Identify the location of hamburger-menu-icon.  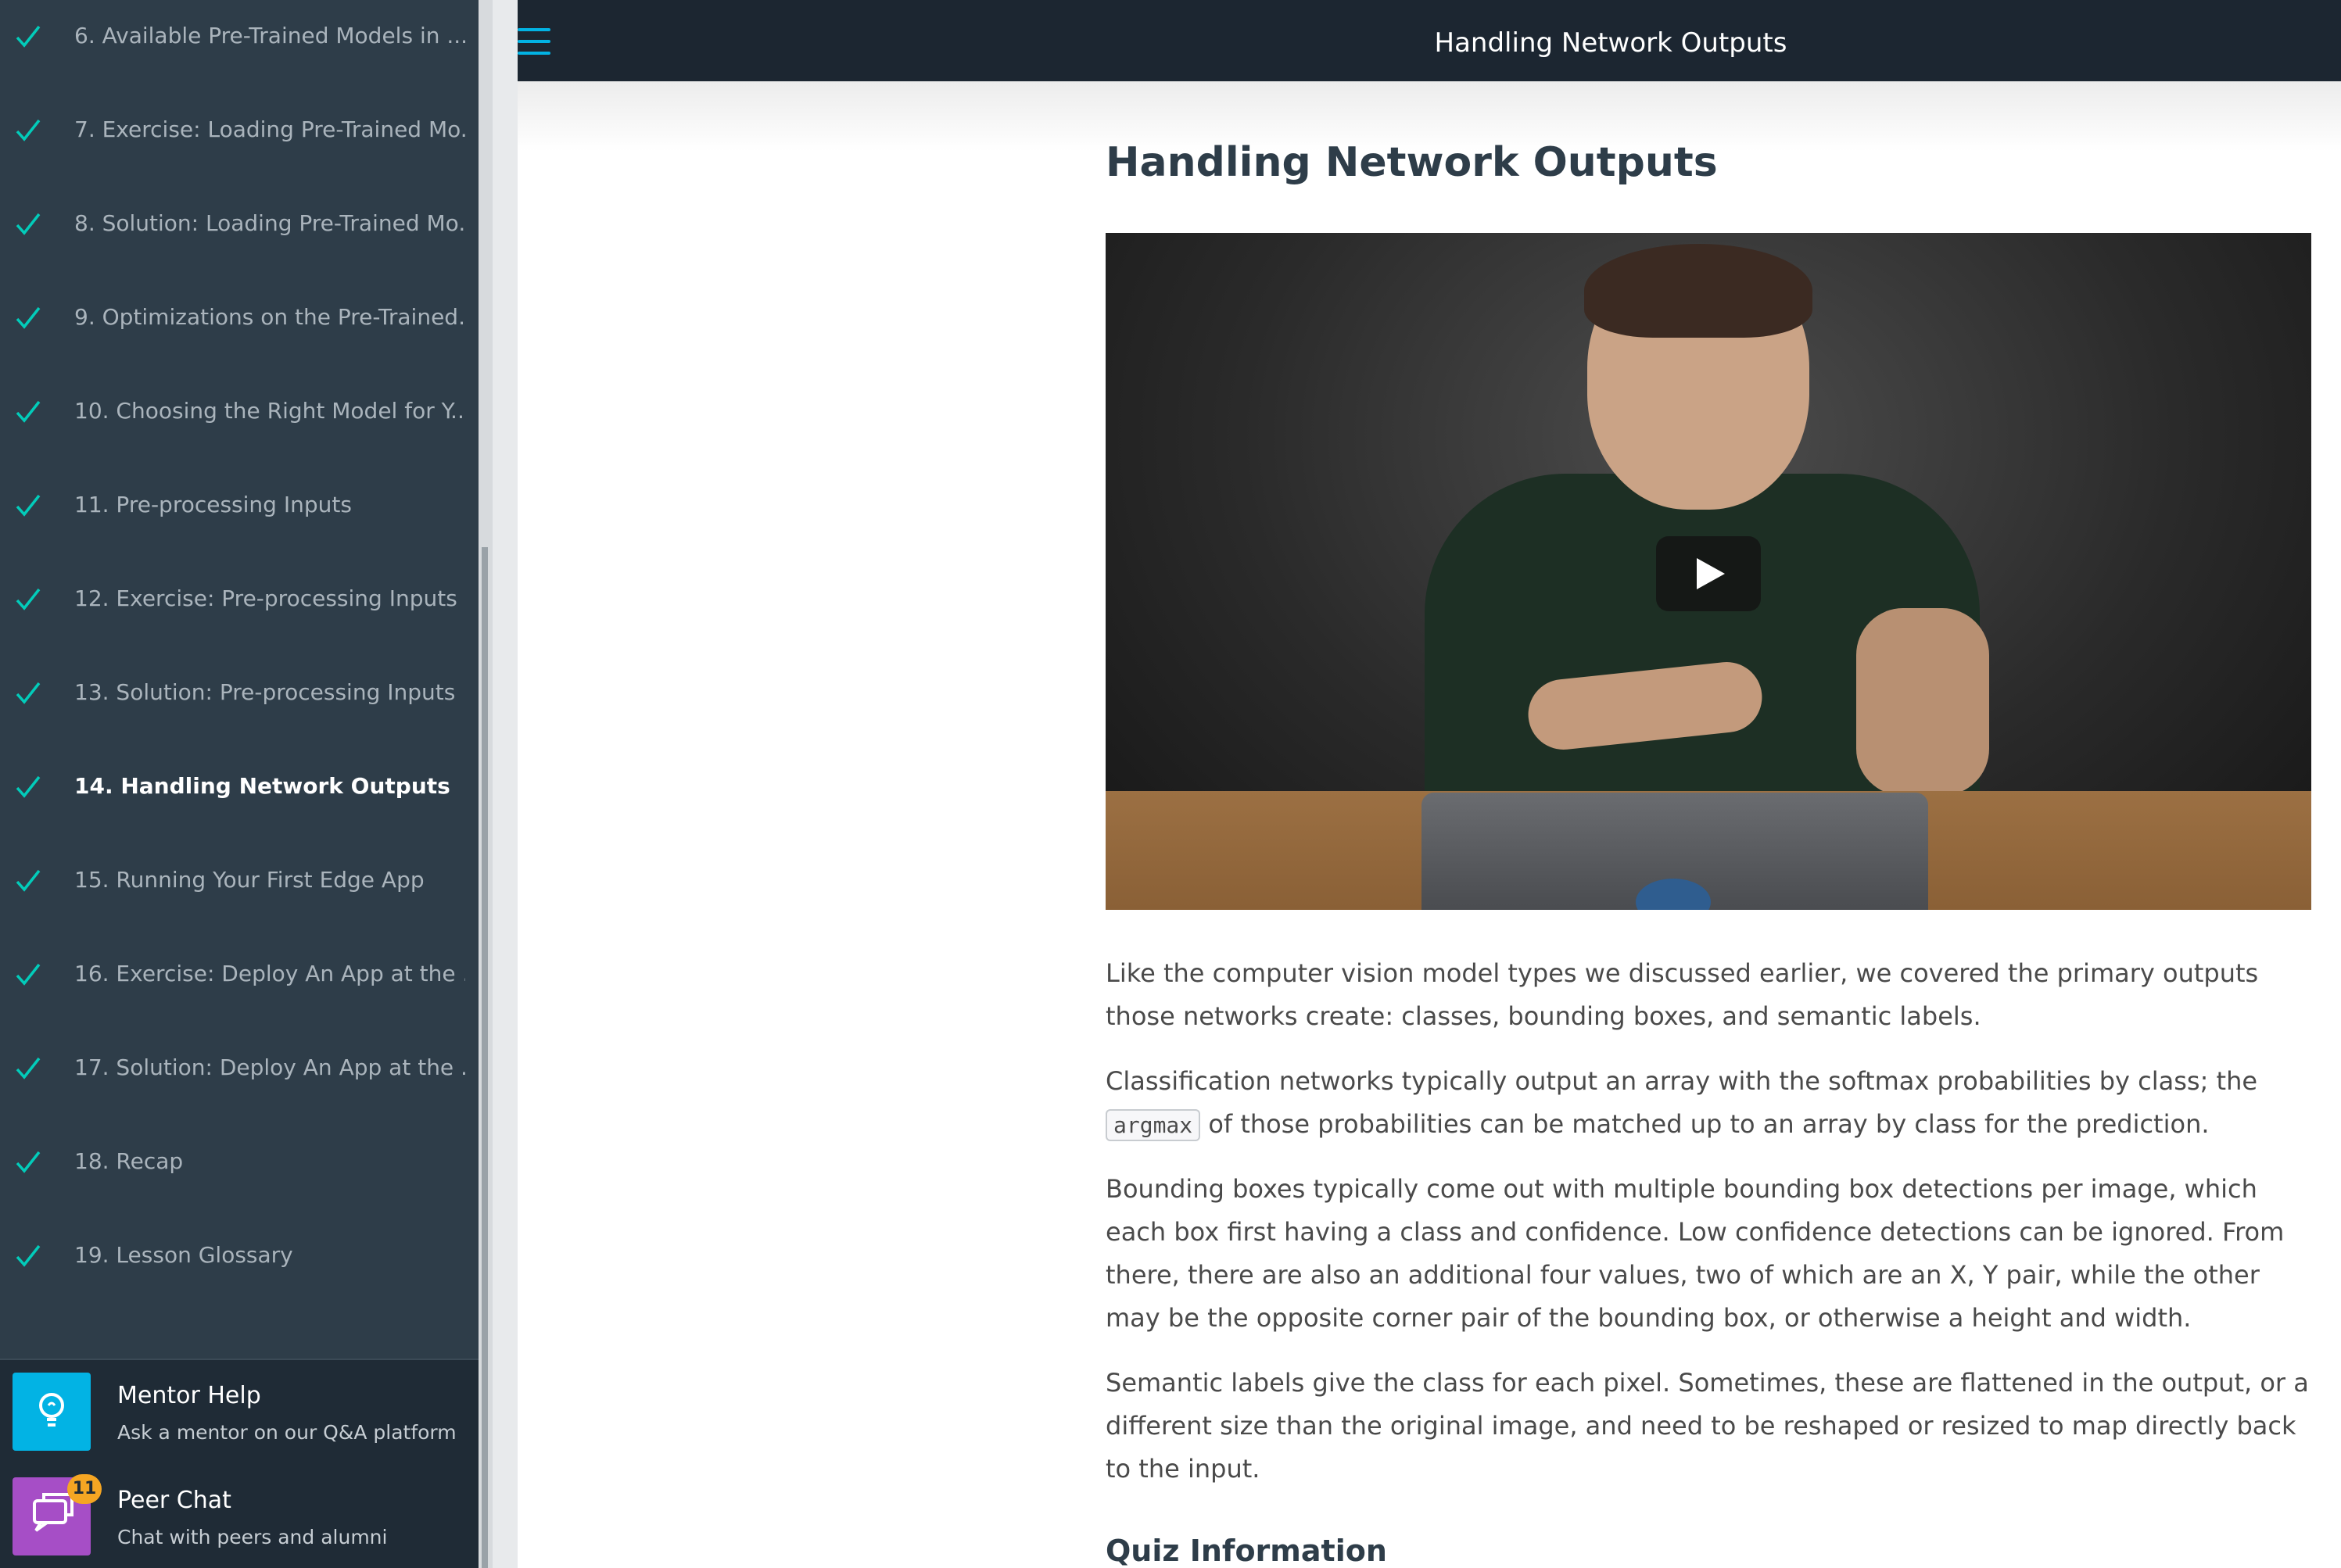
(534, 41).